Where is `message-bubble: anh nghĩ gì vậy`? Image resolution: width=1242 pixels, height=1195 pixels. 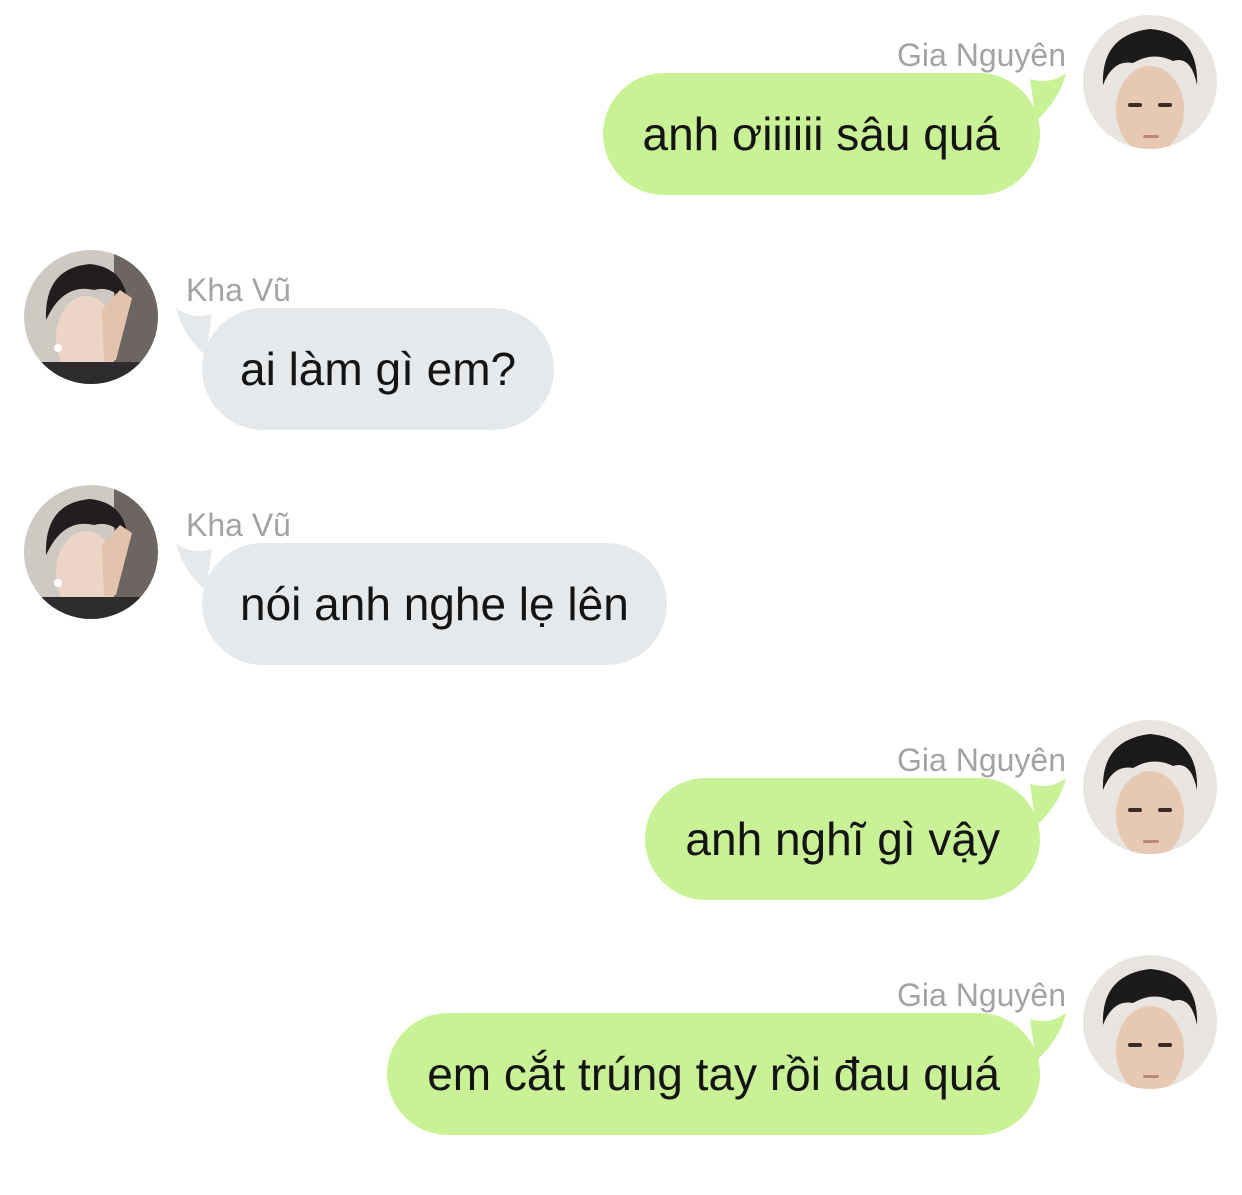 message-bubble: anh nghĩ gì vậy is located at coordinates (842, 839).